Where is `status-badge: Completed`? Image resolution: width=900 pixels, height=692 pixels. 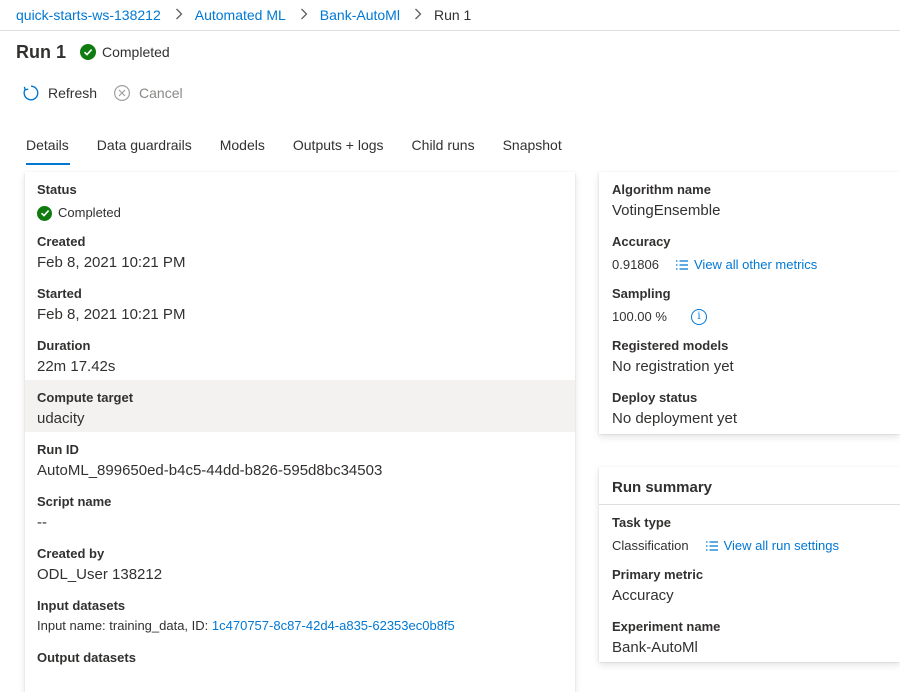 status-badge: Completed is located at coordinates (125, 52).